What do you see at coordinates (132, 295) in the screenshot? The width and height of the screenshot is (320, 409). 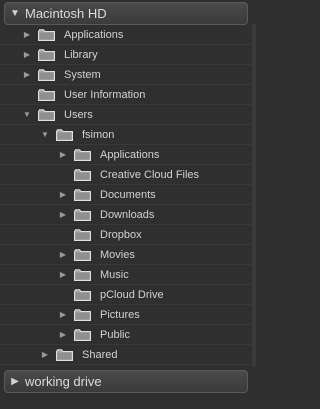 I see `folder-label: pCloud Drive` at bounding box center [132, 295].